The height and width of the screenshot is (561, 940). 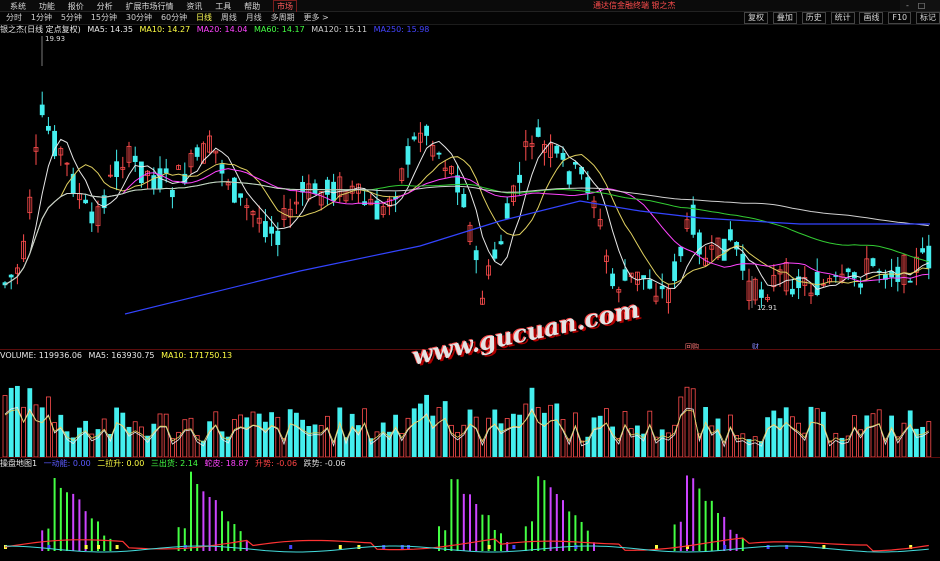 What do you see at coordinates (204, 18) in the screenshot?
I see `period-daily: 日线` at bounding box center [204, 18].